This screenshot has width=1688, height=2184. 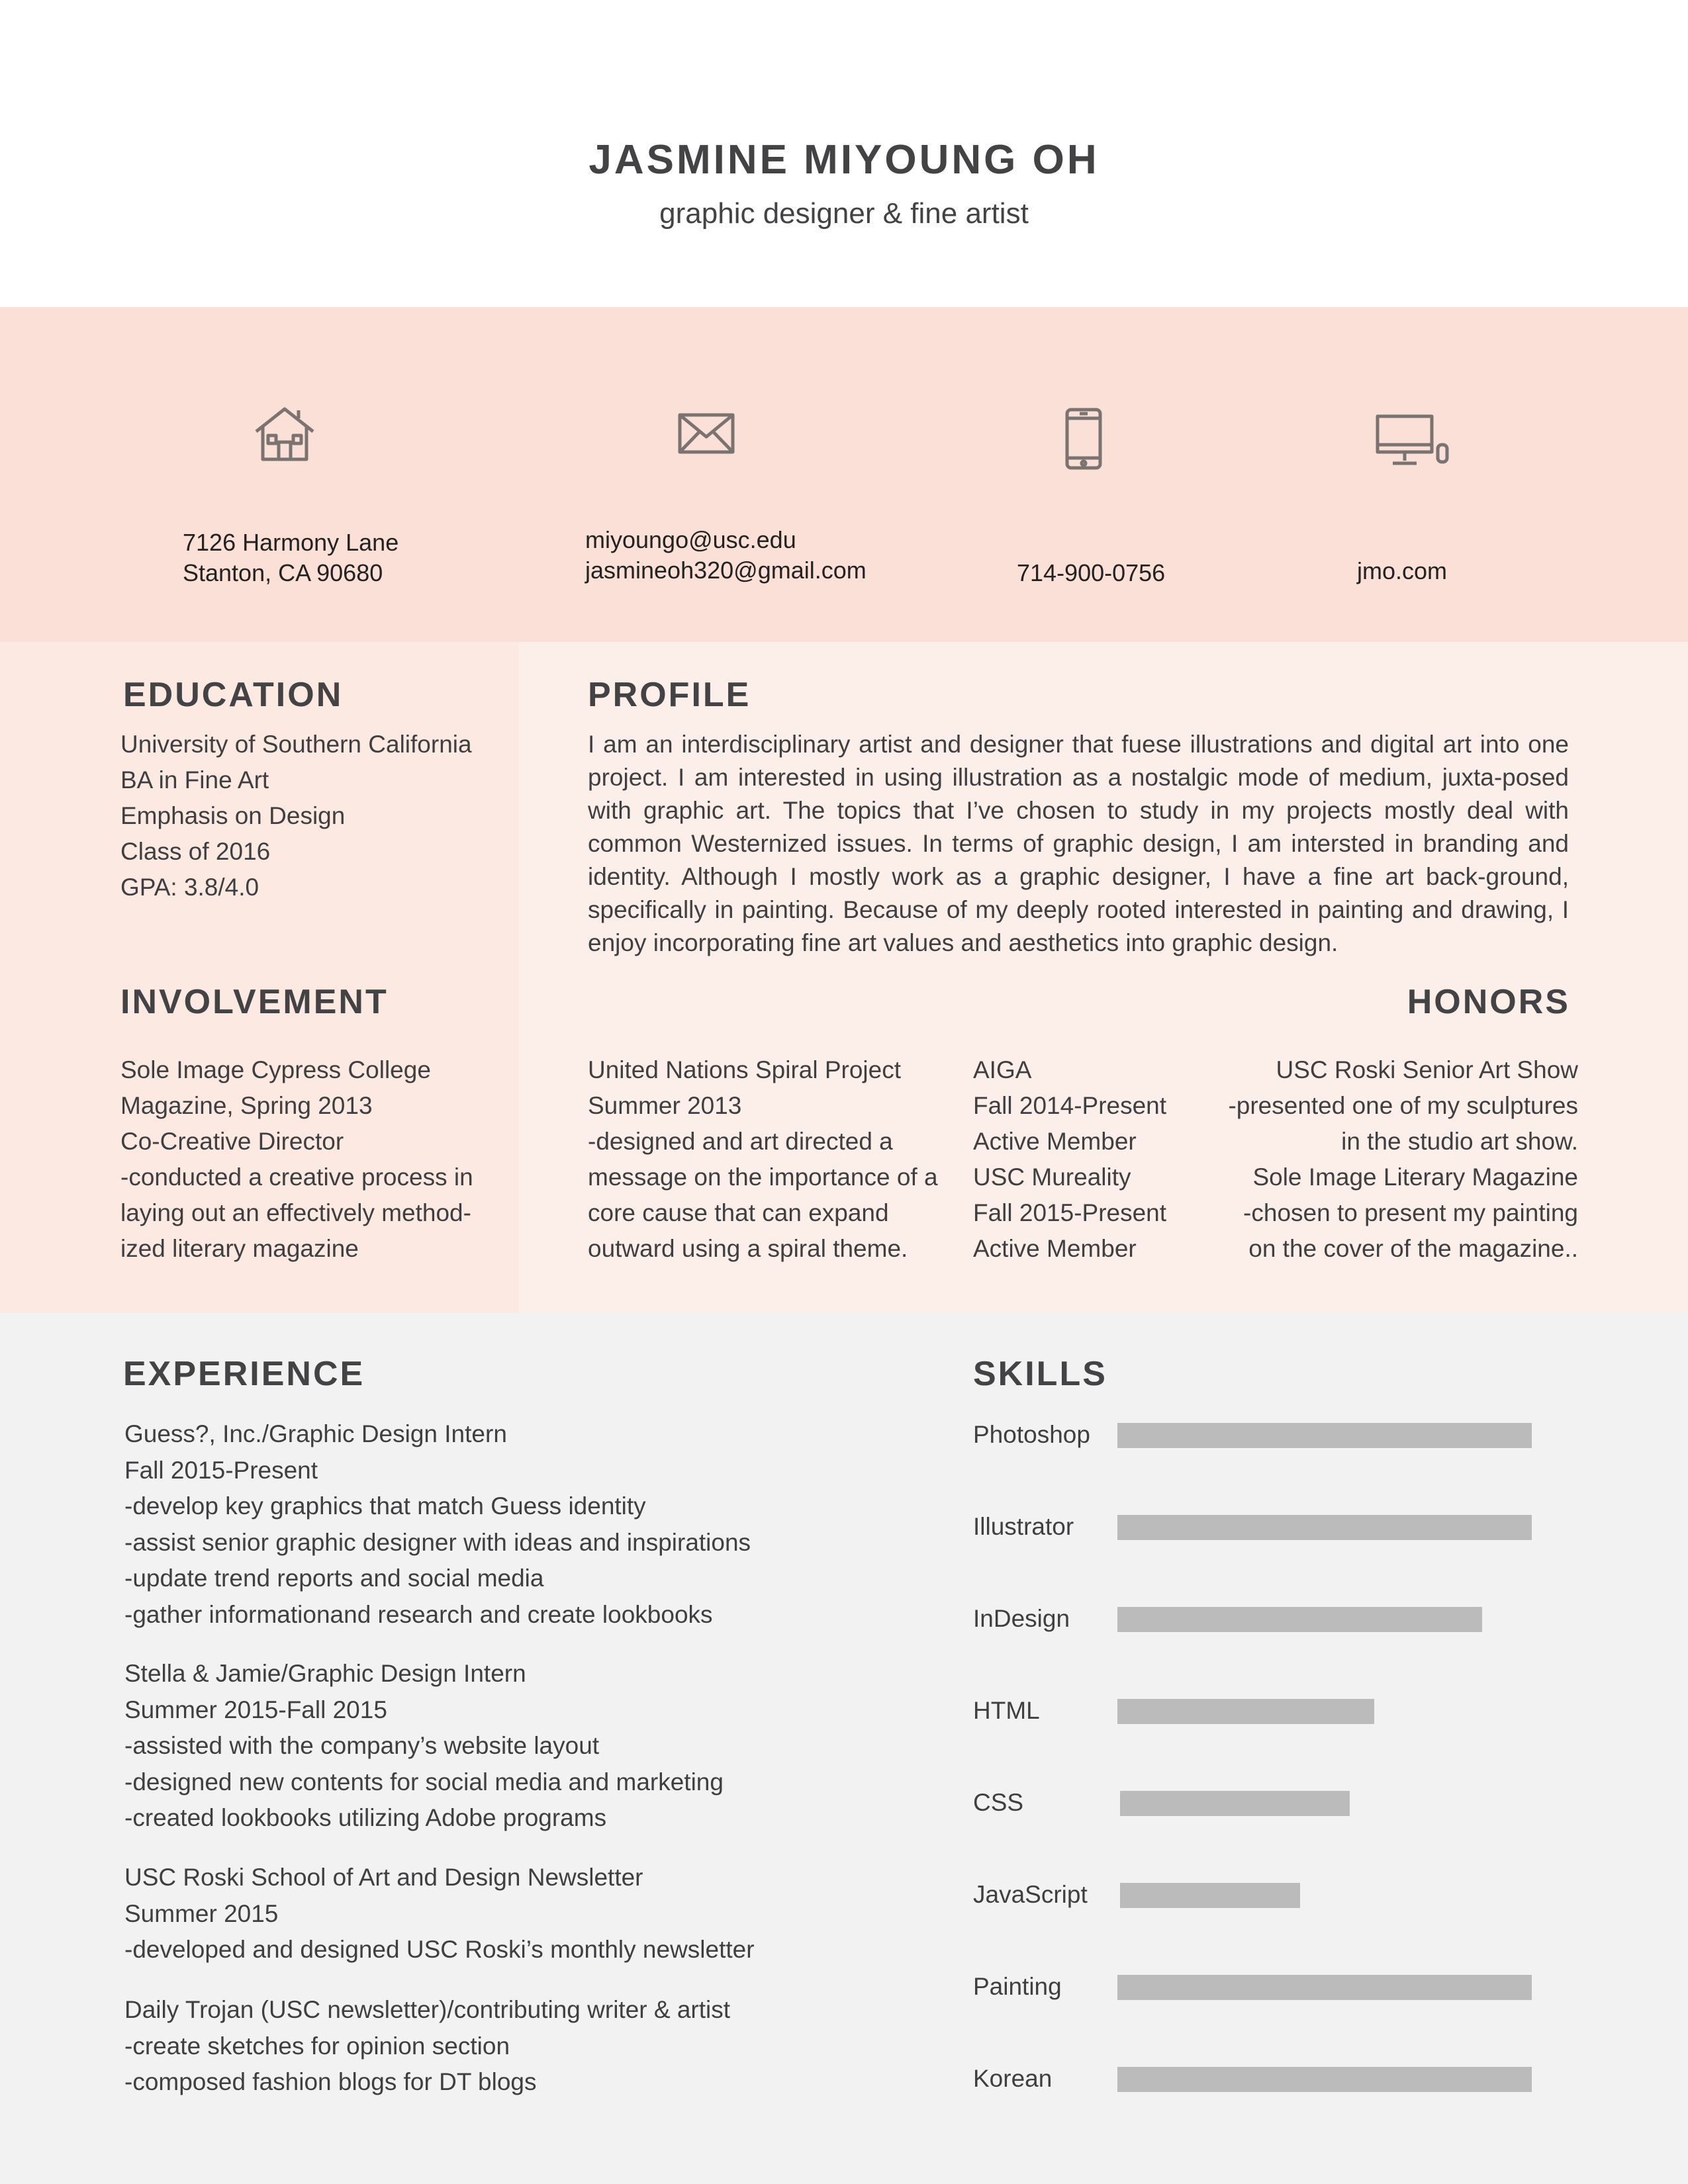 What do you see at coordinates (1403, 1105) in the screenshot?
I see `honors-line: -presented one of my sculptures` at bounding box center [1403, 1105].